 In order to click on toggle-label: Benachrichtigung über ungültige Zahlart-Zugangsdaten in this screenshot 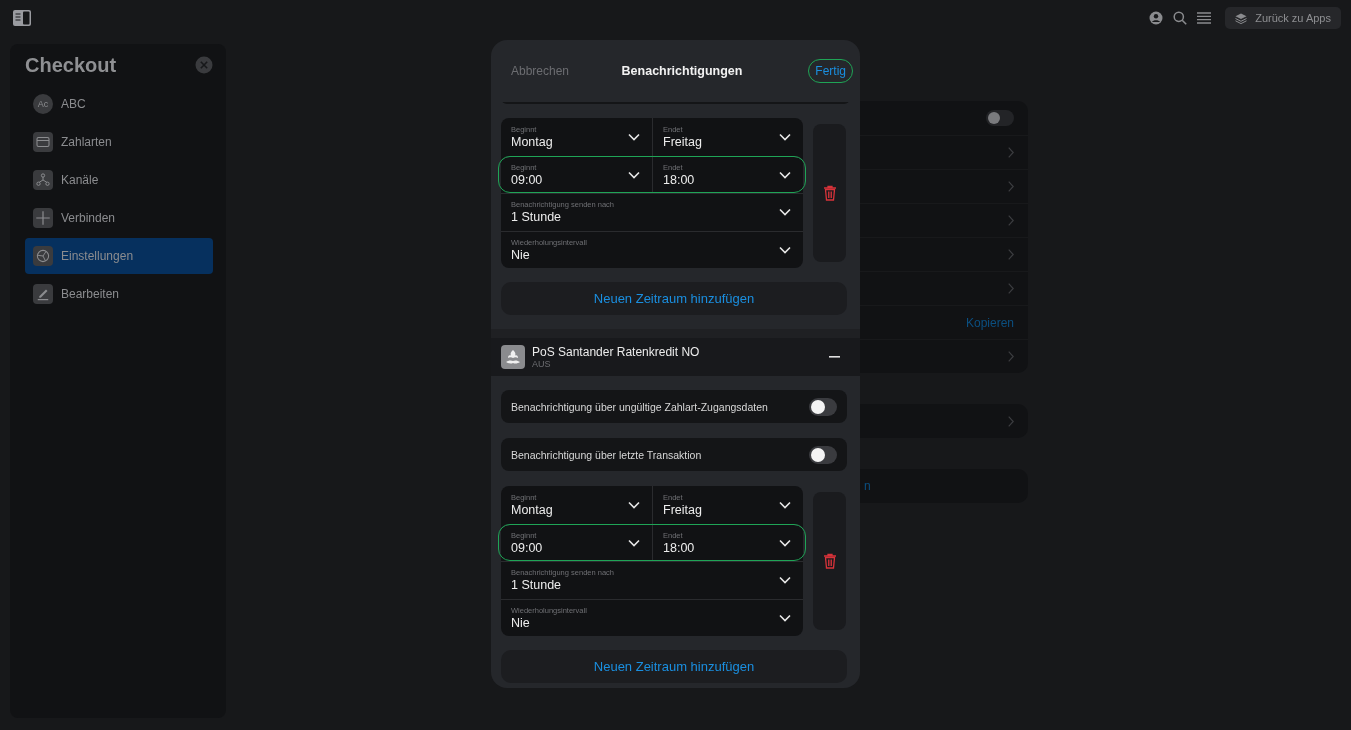, I will do `click(639, 406)`.